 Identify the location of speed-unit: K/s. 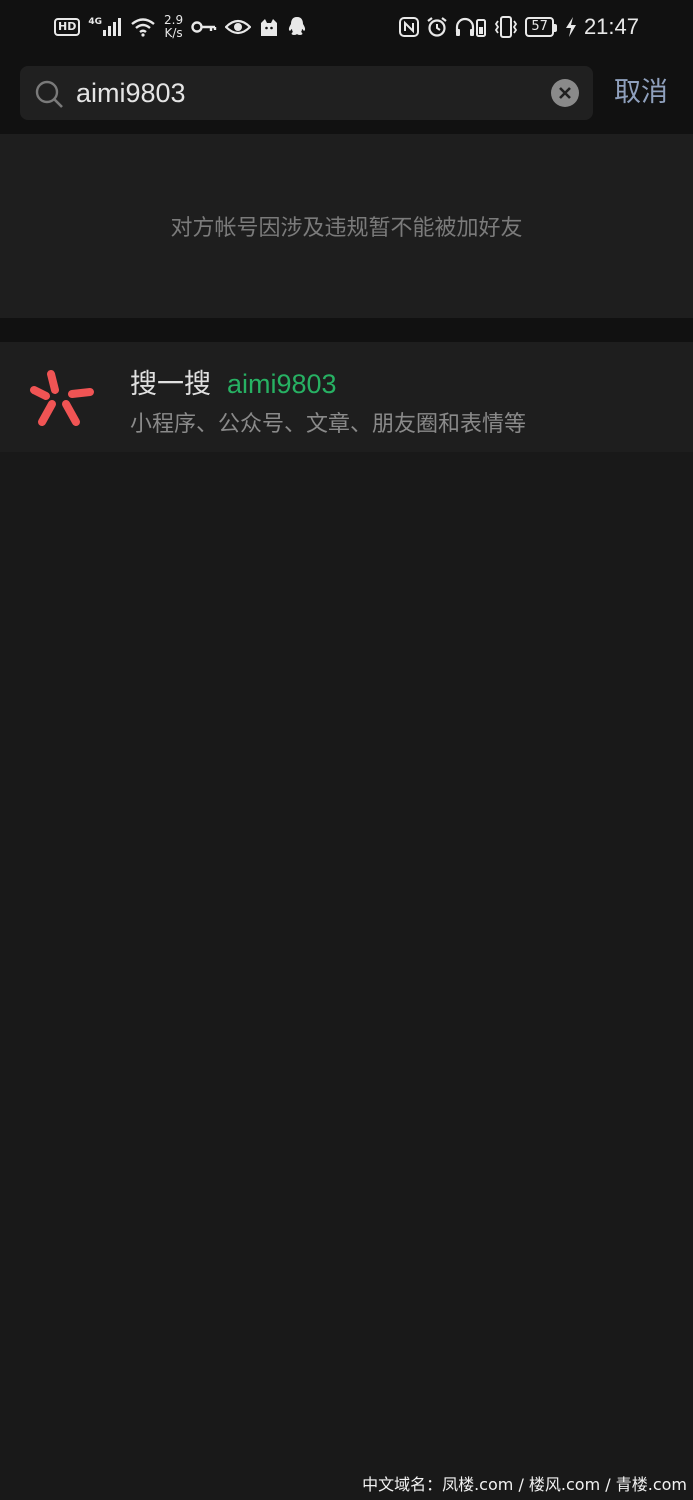
(173, 33).